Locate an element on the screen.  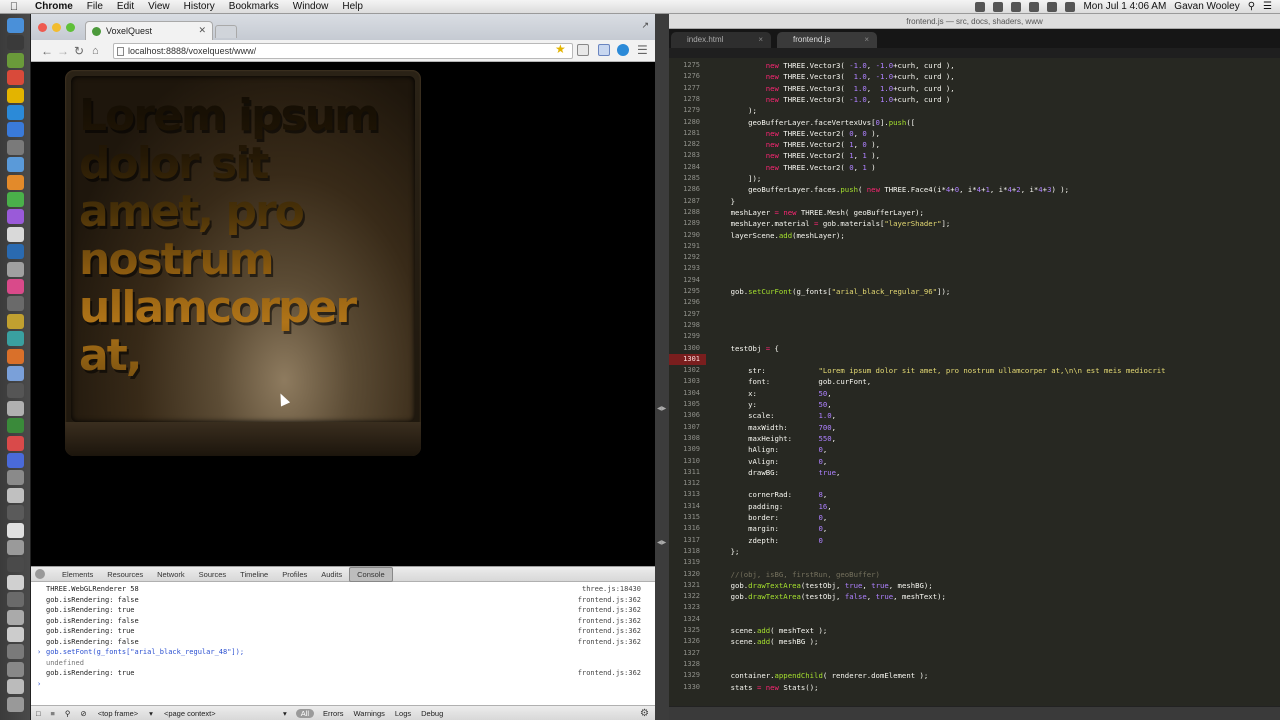
line-number: 1304 is located at coordinates (684, 393).